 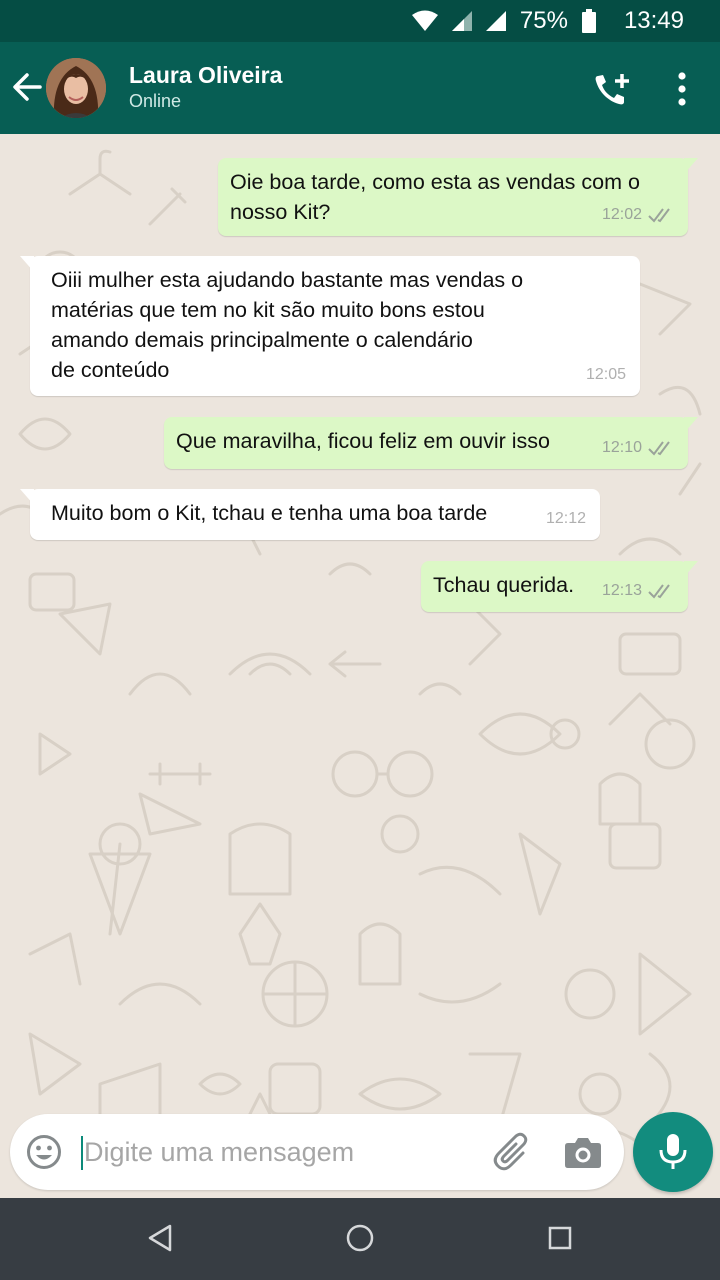 What do you see at coordinates (44, 1152) in the screenshot?
I see `emoji-icon` at bounding box center [44, 1152].